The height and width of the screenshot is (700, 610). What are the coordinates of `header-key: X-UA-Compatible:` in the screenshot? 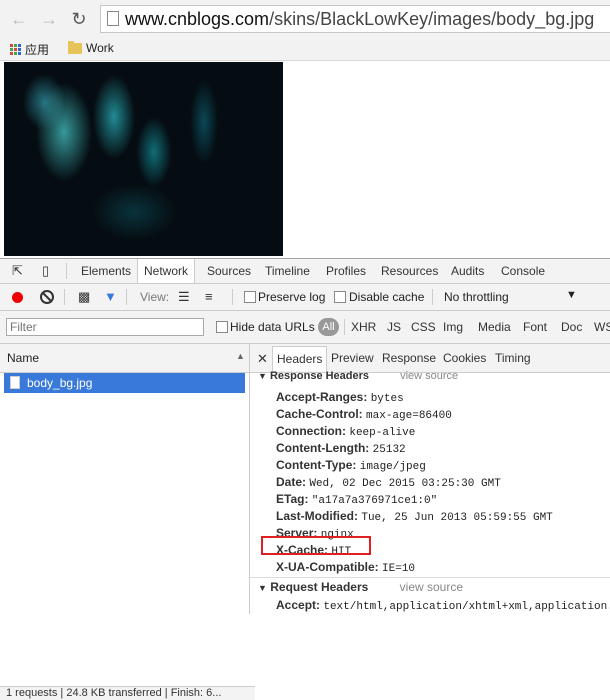 It's located at (327, 567).